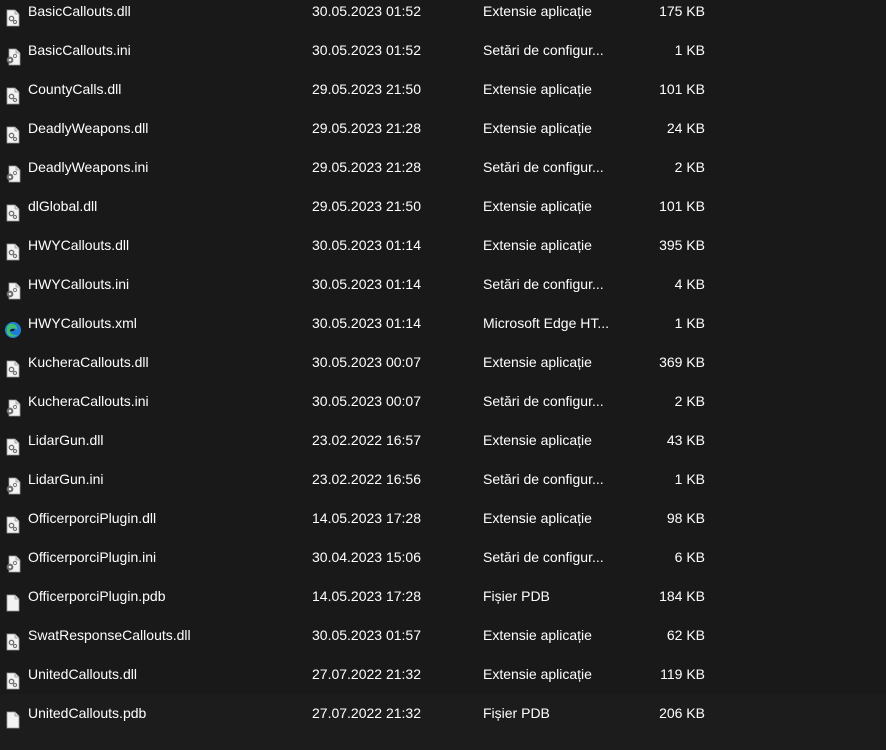 Image resolution: width=886 pixels, height=750 pixels. What do you see at coordinates (682, 362) in the screenshot?
I see `file-size: 369 KB` at bounding box center [682, 362].